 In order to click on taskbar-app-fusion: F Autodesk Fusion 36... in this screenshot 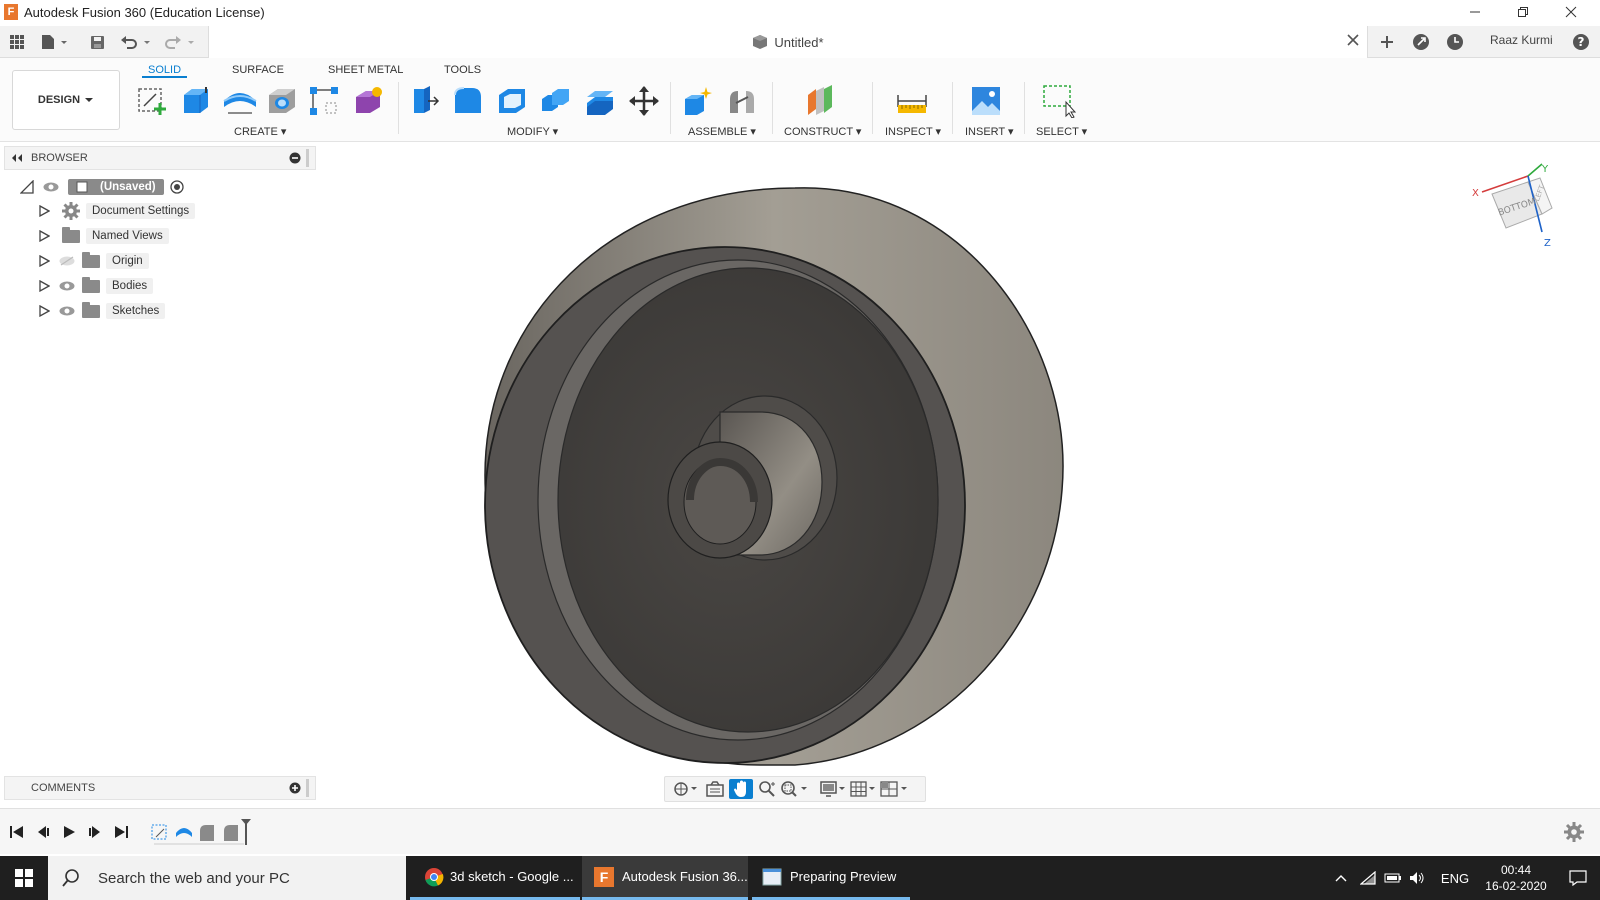, I will do `click(665, 878)`.